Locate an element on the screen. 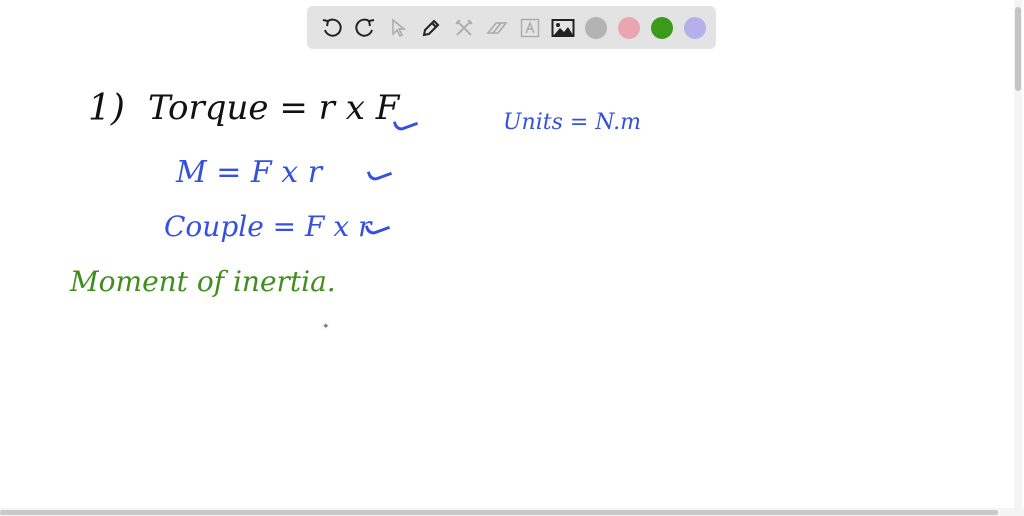 The width and height of the screenshot is (1024, 516). torque-equation: Torque = r x F is located at coordinates (274, 108).